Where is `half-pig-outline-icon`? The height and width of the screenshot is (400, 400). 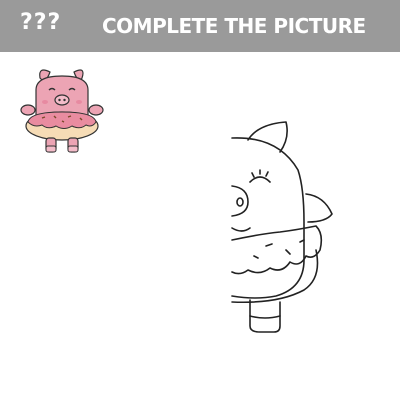 half-pig-outline-icon is located at coordinates (282, 227).